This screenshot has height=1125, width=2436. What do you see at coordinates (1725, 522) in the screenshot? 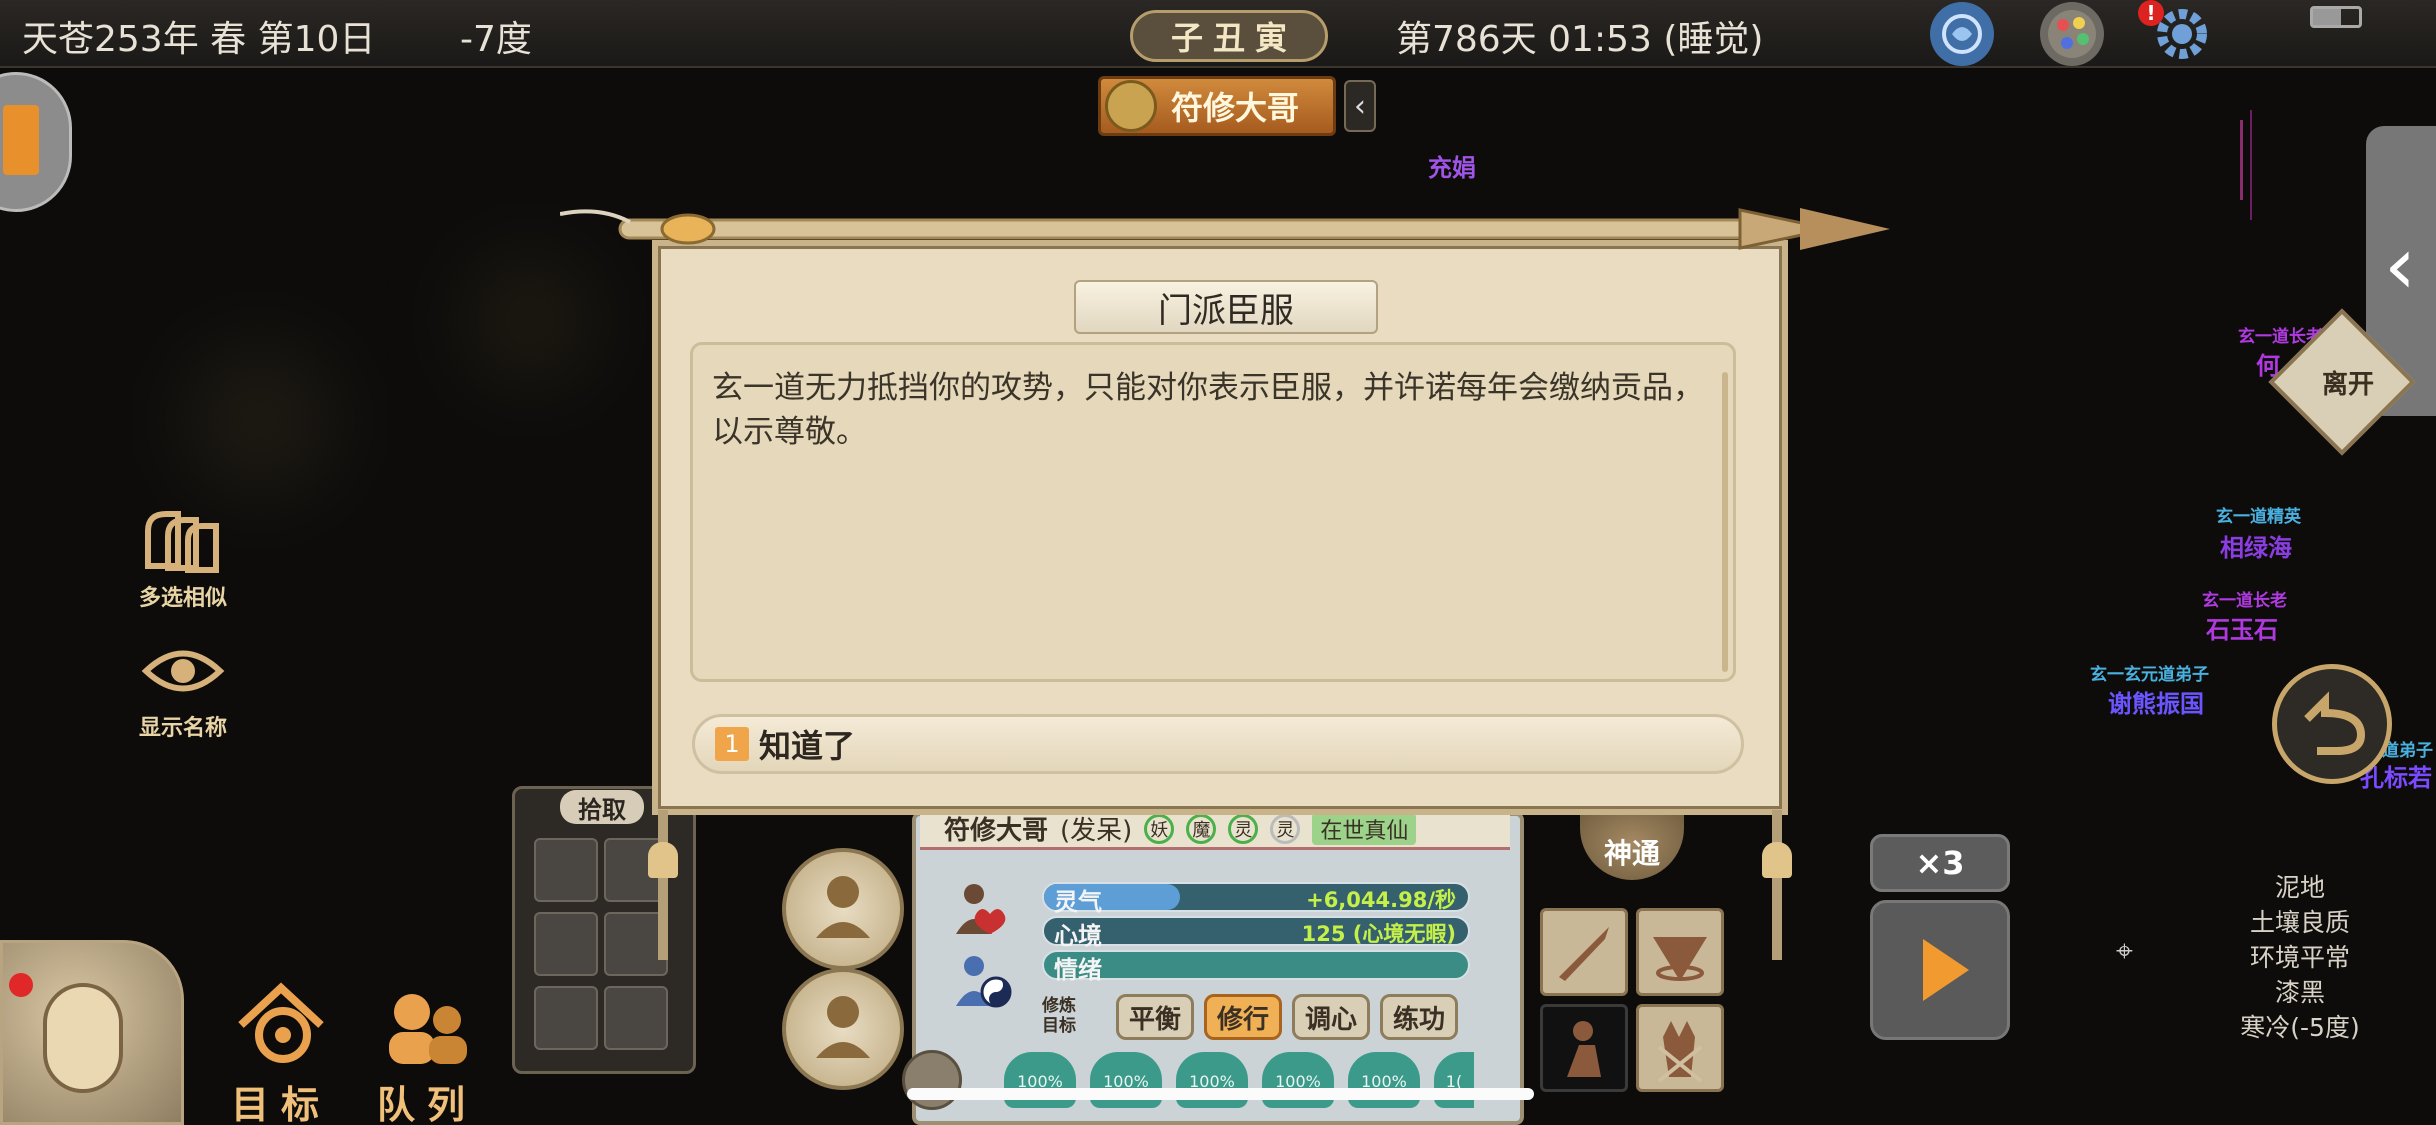
I see `dialog-scrollbar` at bounding box center [1725, 522].